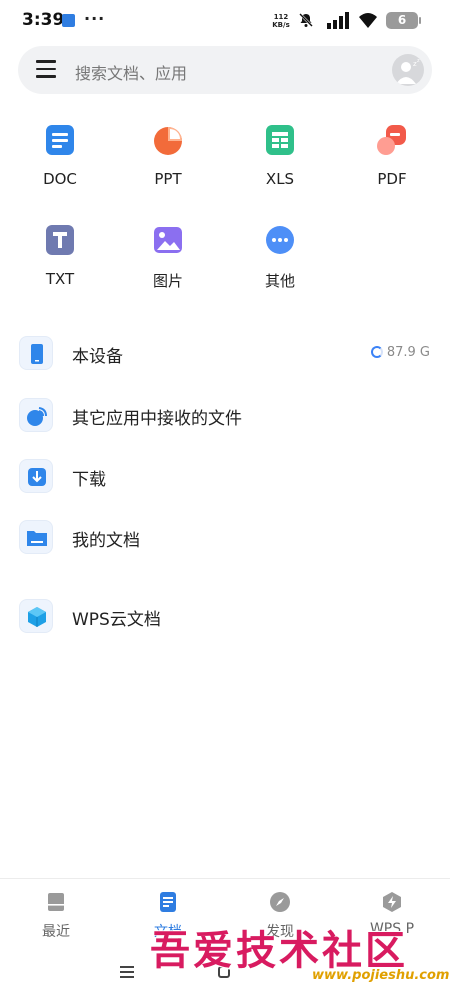 Image resolution: width=450 pixels, height=1000 pixels. What do you see at coordinates (116, 620) in the screenshot?
I see `list-item-label: WPS云文档` at bounding box center [116, 620].